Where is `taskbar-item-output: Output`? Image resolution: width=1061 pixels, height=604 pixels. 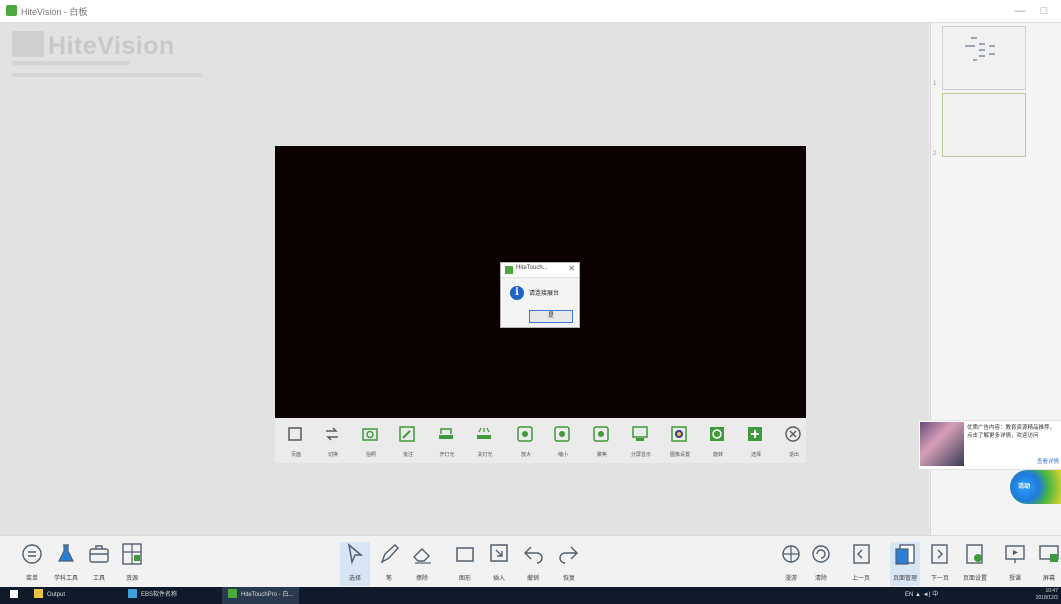
taskbar-item-output: Output is located at coordinates (49, 595).